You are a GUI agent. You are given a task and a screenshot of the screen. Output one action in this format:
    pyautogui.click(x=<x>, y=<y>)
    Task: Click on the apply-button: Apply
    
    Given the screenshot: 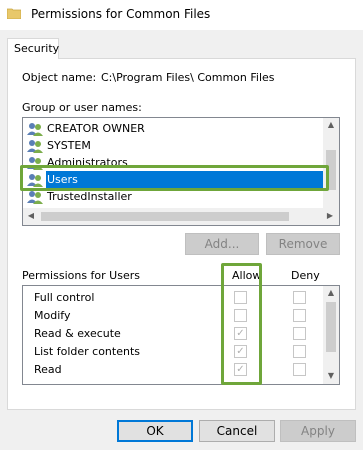 What is the action you would take?
    pyautogui.click(x=318, y=431)
    